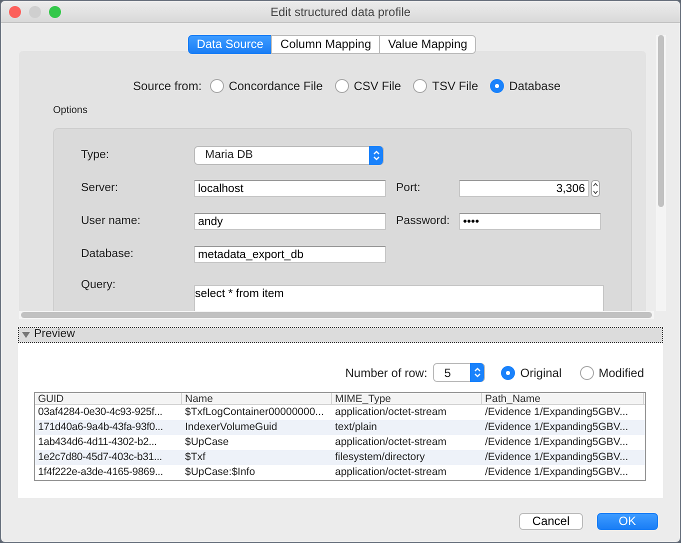 The image size is (681, 543). I want to click on field-label: Number of row:, so click(386, 373).